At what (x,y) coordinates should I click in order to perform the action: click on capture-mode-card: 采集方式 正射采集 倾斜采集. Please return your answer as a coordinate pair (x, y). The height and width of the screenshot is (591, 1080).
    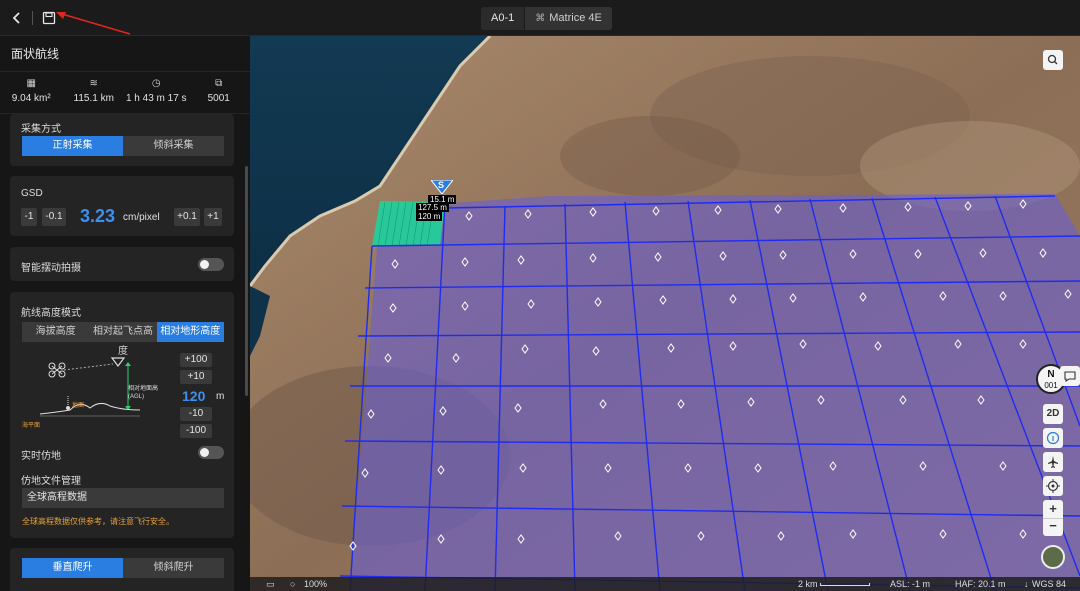
    Looking at the image, I should click on (122, 140).